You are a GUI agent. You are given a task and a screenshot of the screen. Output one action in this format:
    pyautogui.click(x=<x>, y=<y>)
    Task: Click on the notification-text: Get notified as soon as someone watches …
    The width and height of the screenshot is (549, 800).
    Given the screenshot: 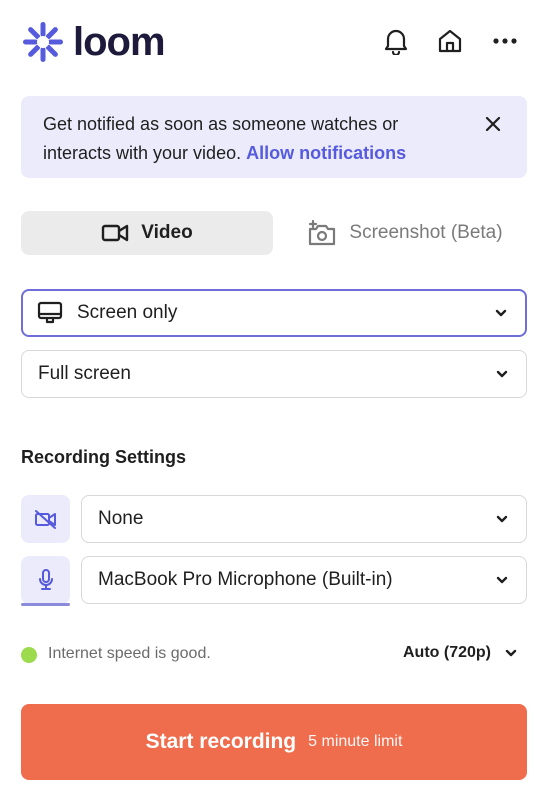 What is the action you would take?
    pyautogui.click(x=253, y=139)
    